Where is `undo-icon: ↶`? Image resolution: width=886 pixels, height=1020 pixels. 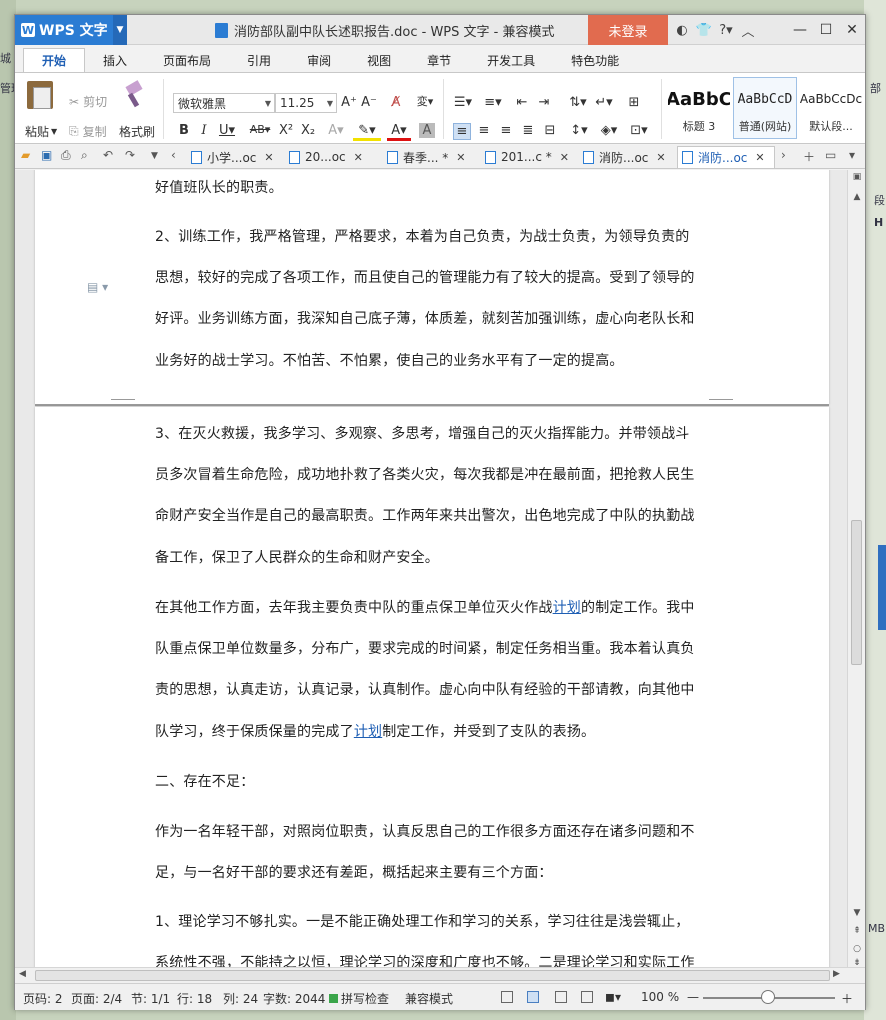
undo-icon: ↶ is located at coordinates (108, 155).